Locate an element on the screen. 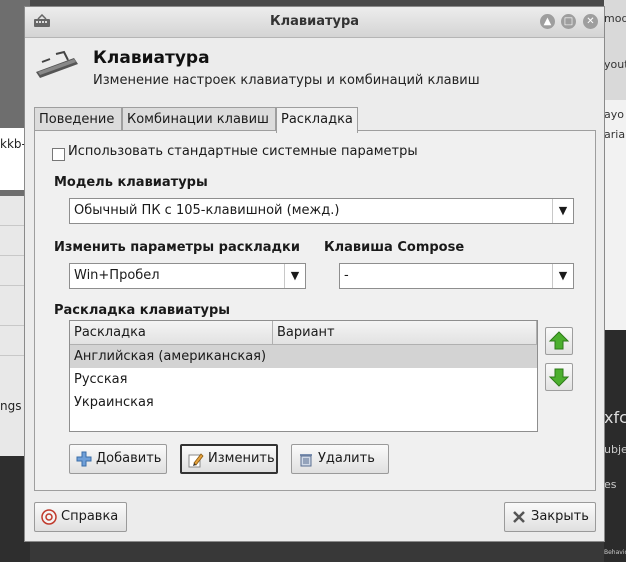  tab-behavior: Поведение is located at coordinates (78, 119).